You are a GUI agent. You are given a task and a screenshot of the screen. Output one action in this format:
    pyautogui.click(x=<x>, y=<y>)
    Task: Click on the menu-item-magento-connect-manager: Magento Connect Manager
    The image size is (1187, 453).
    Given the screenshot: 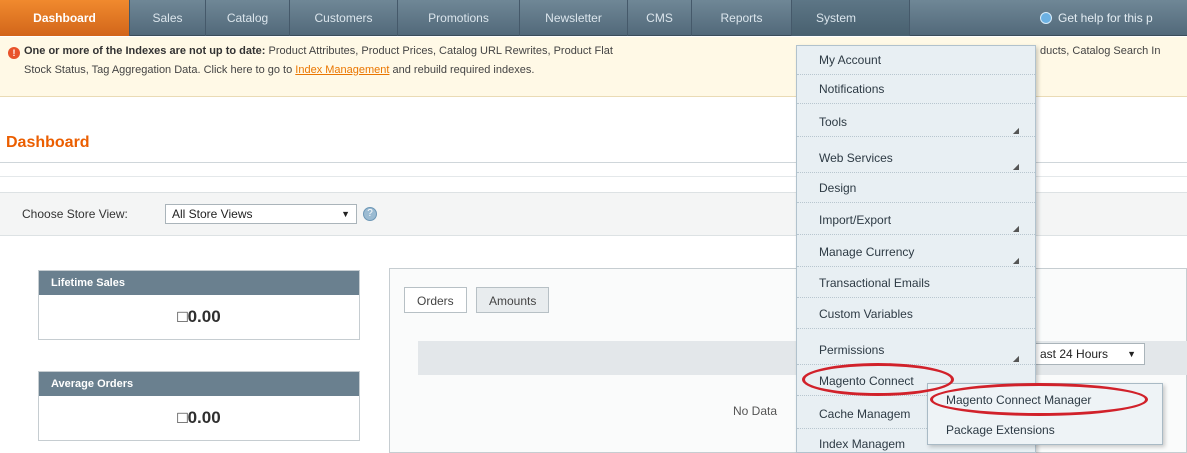 What is the action you would take?
    pyautogui.click(x=1045, y=400)
    